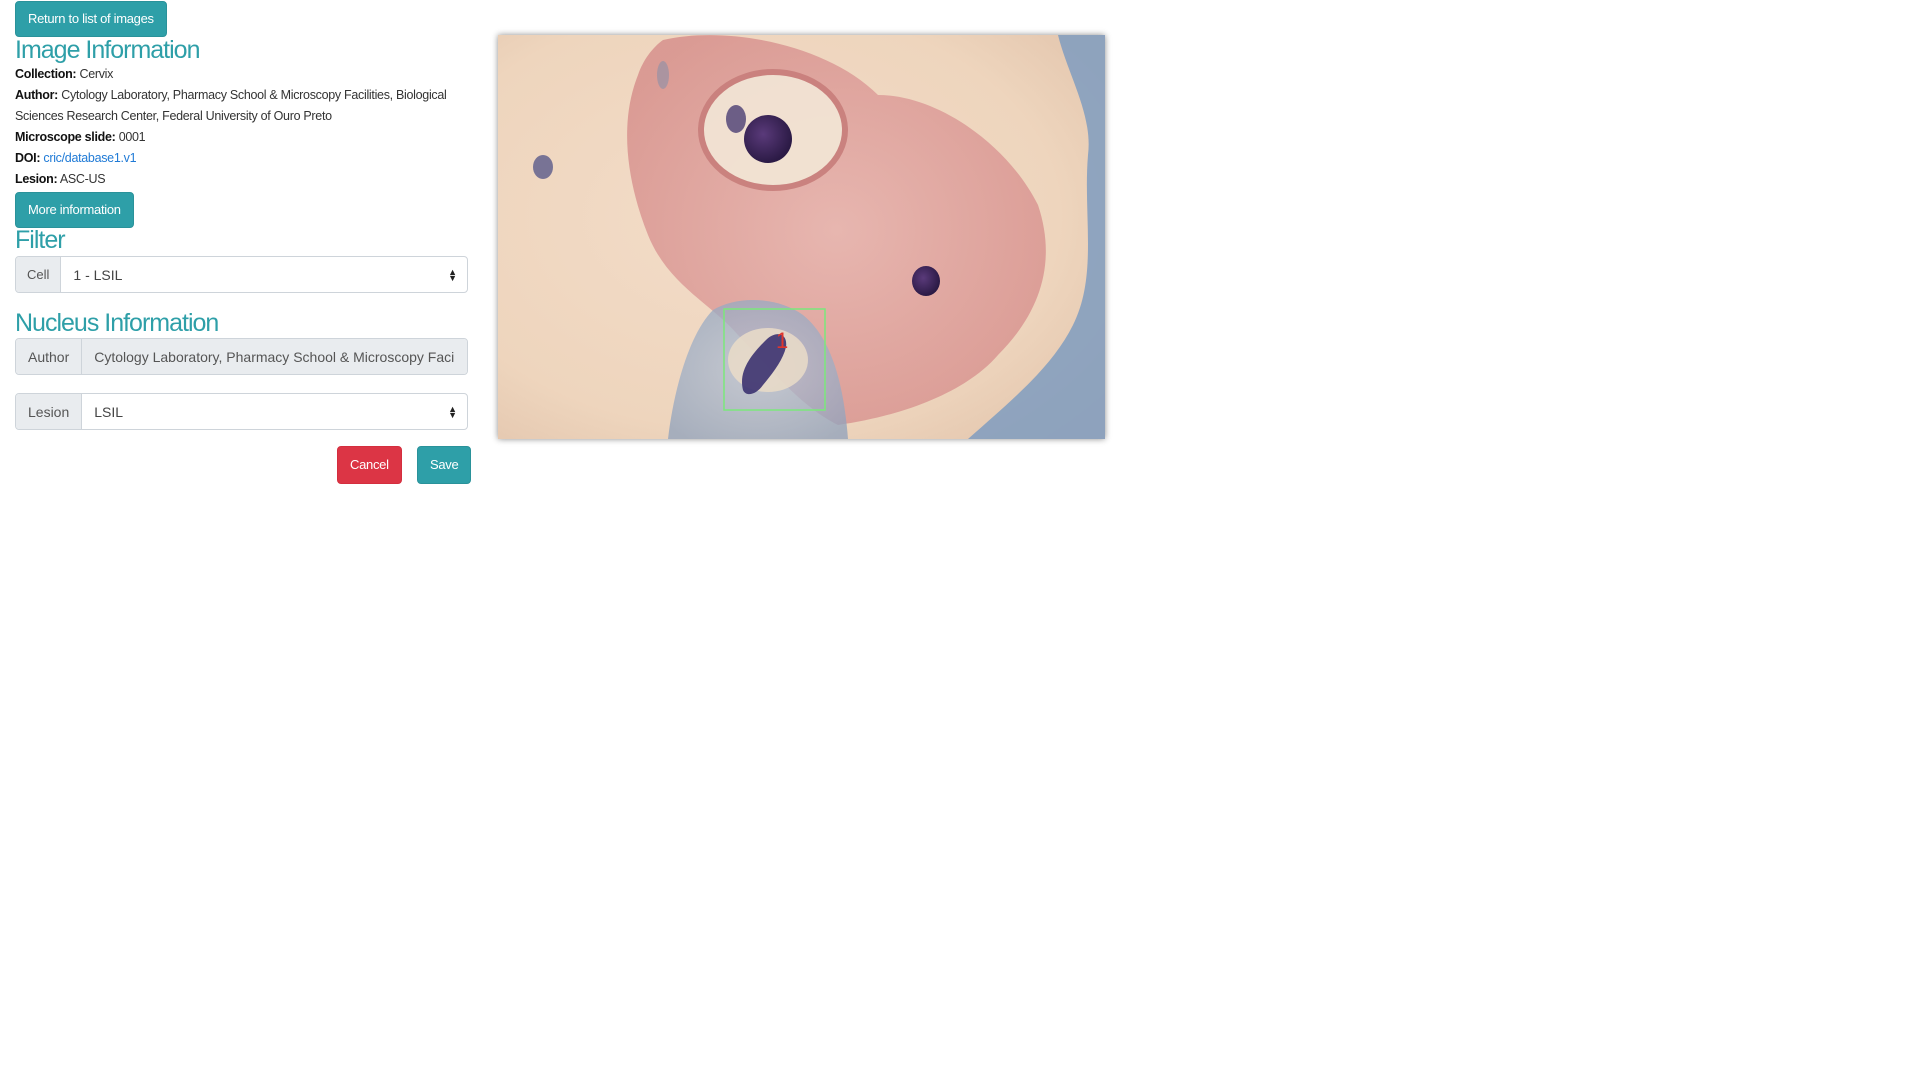  What do you see at coordinates (82, 179) in the screenshot?
I see `lesion-value: ASC-US` at bounding box center [82, 179].